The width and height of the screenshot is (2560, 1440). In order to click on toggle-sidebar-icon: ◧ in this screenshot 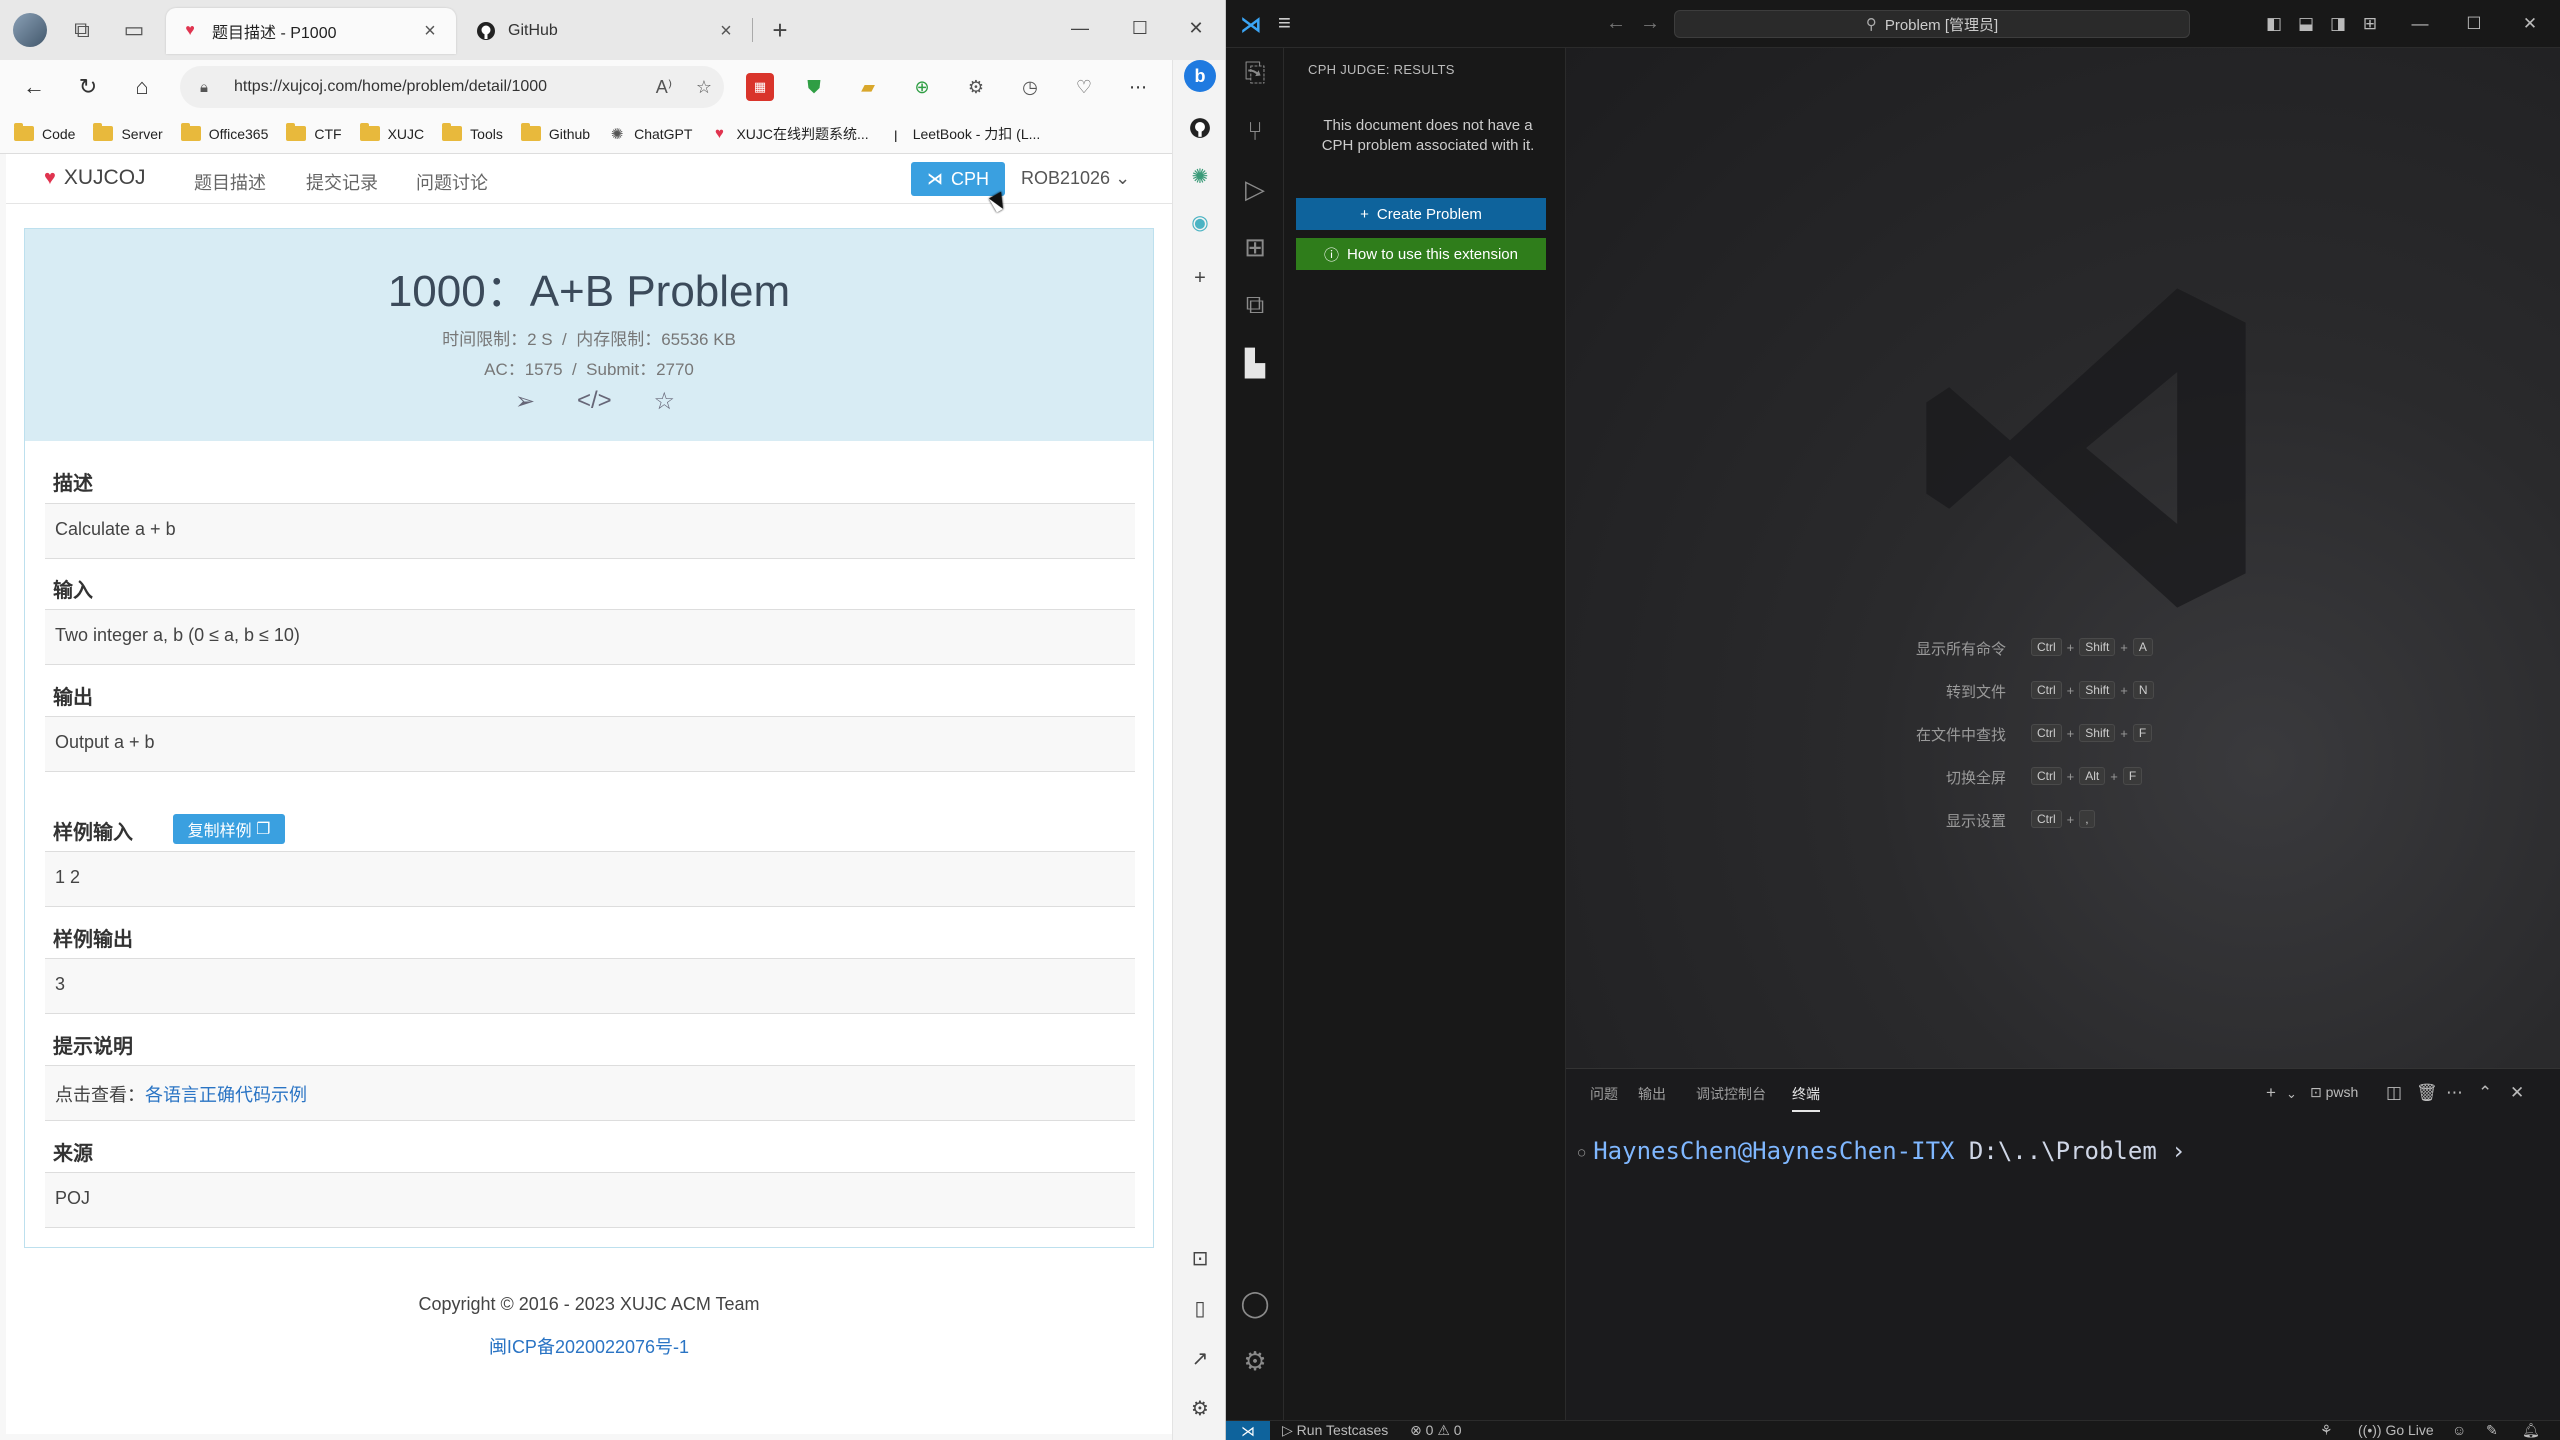, I will do `click(2274, 24)`.